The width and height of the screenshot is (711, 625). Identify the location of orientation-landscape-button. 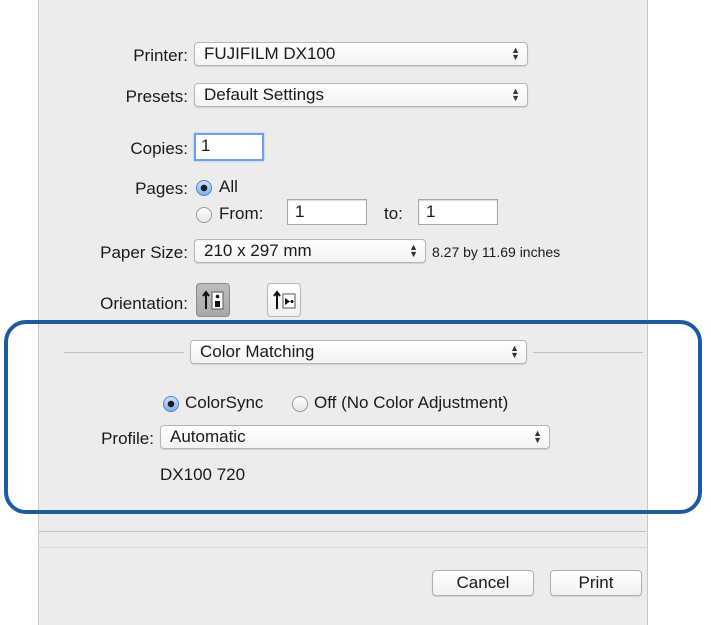
(284, 300).